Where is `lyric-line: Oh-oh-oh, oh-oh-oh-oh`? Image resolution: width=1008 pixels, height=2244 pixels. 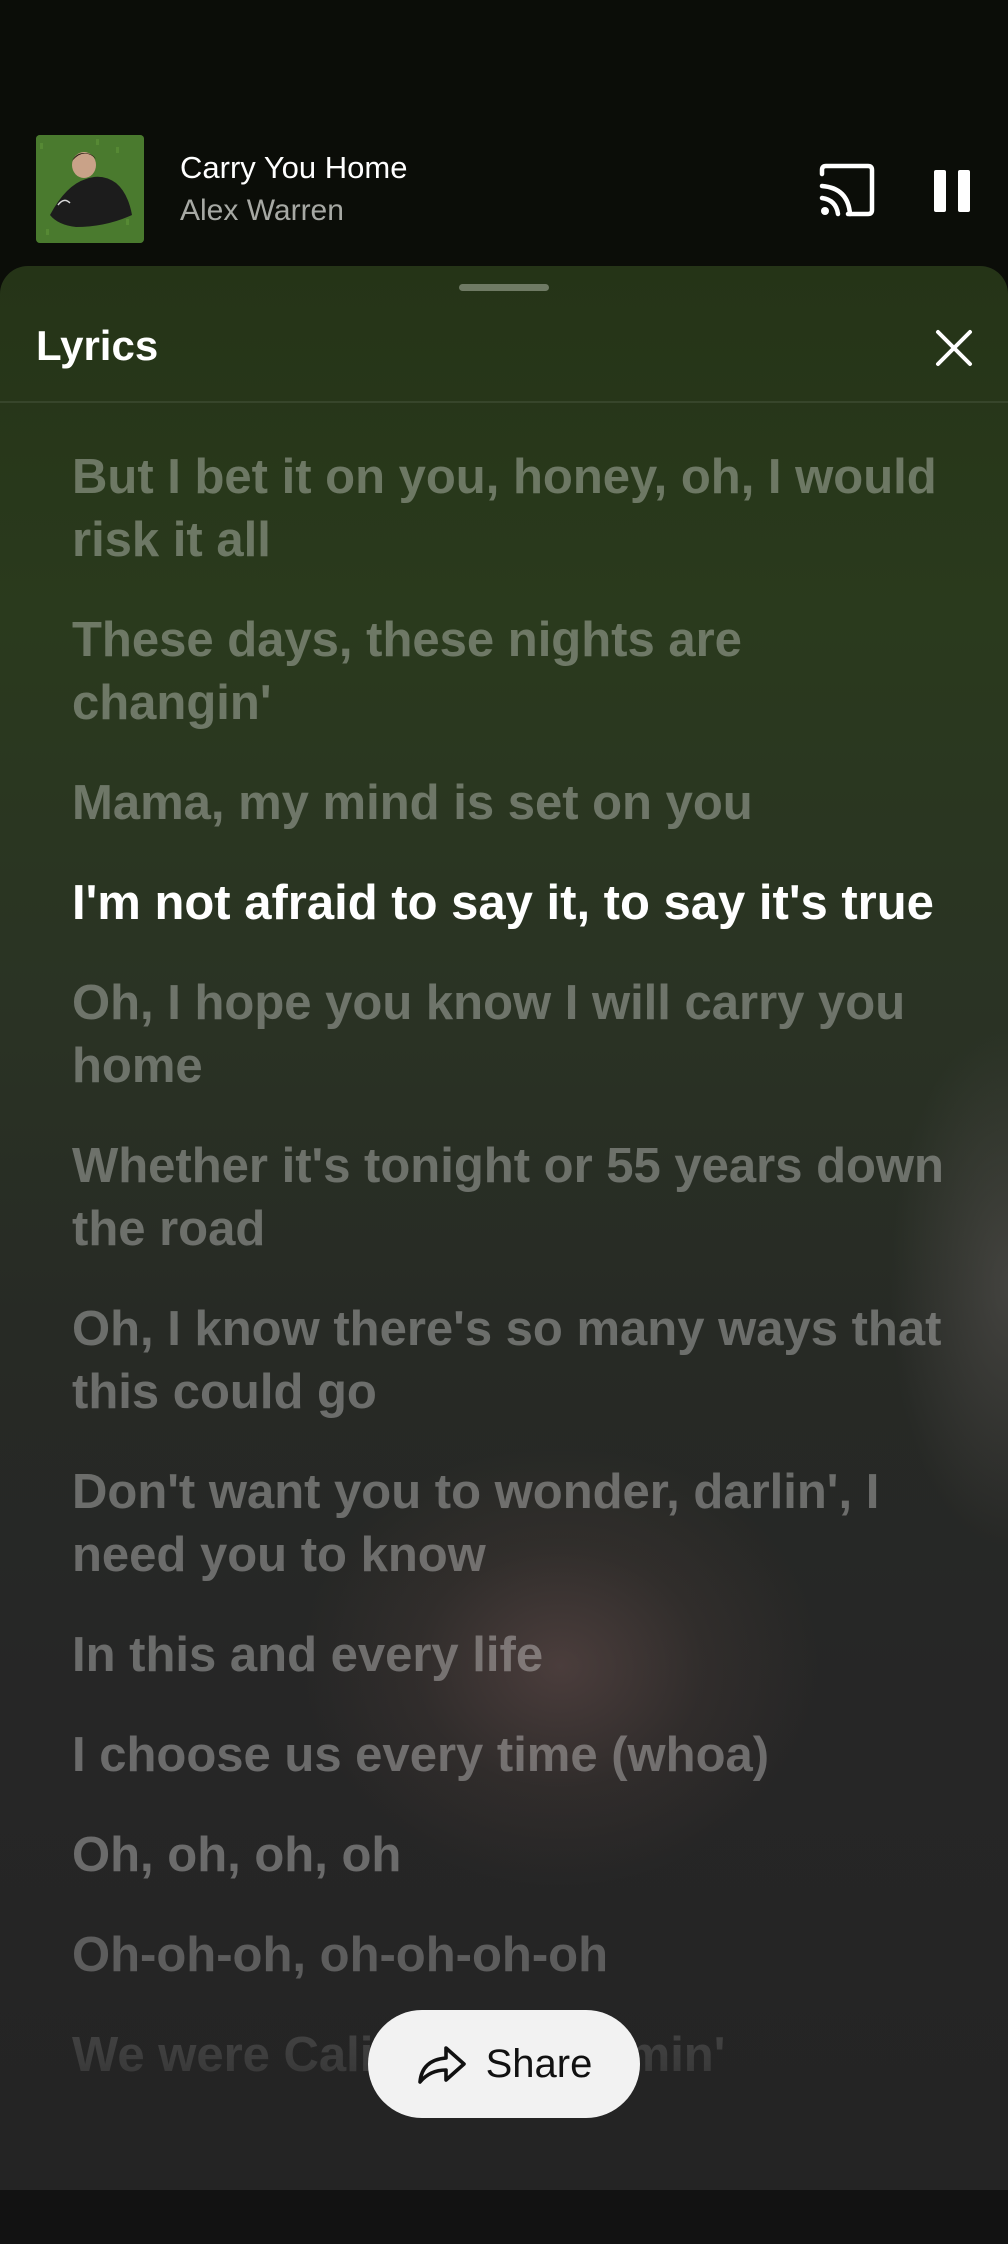
lyric-line: Oh-oh-oh, oh-oh-oh-oh is located at coordinates (512, 1955).